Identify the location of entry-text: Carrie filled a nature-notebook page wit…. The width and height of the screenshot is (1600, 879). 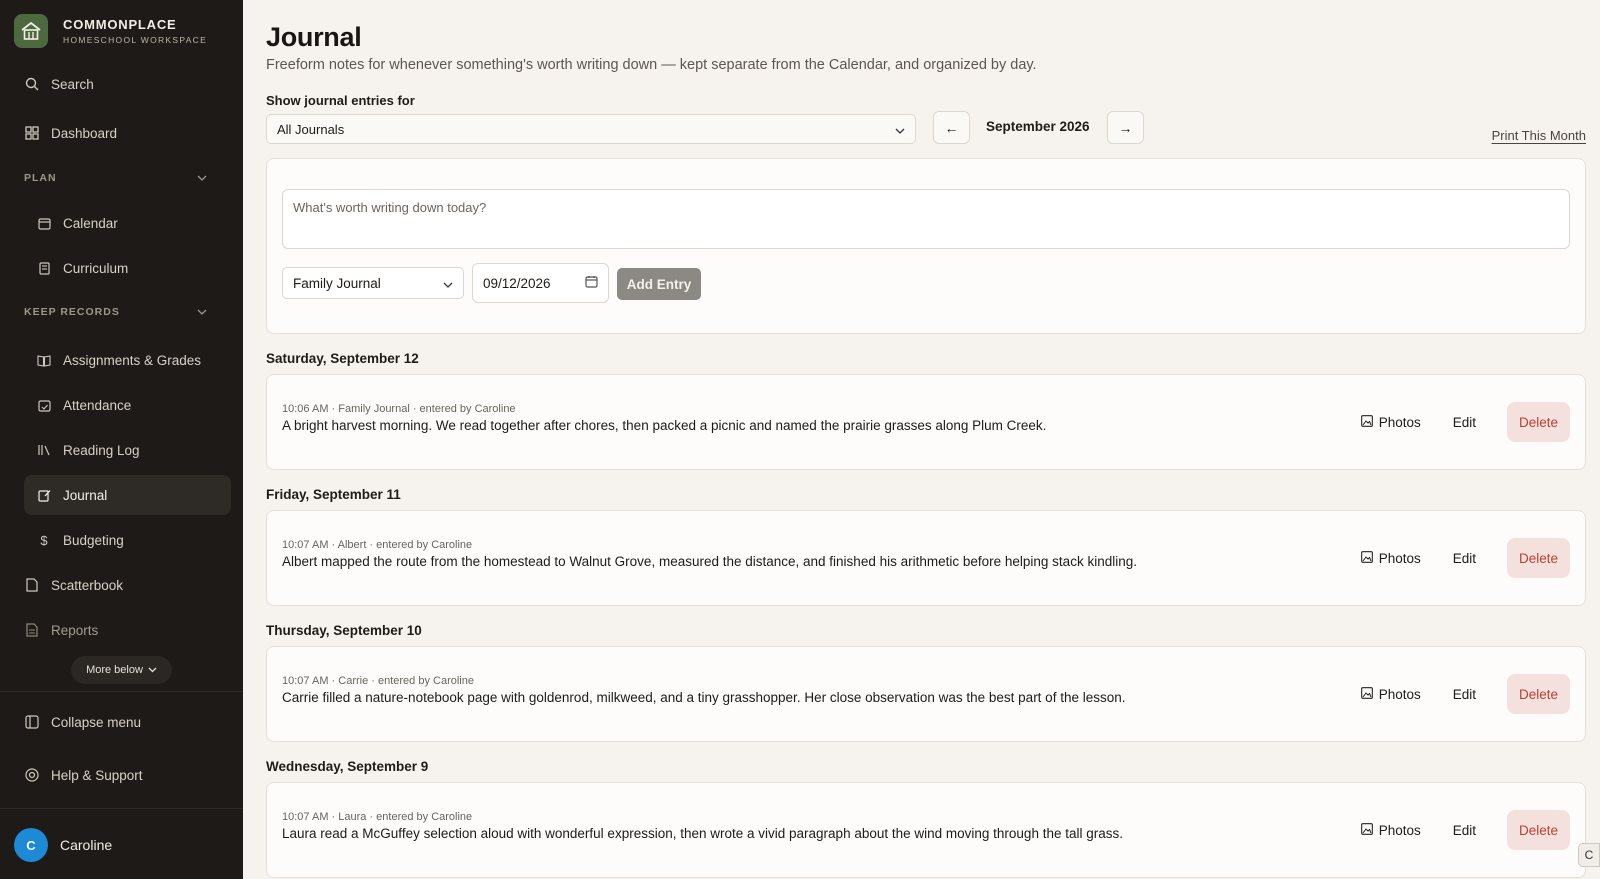
(704, 697).